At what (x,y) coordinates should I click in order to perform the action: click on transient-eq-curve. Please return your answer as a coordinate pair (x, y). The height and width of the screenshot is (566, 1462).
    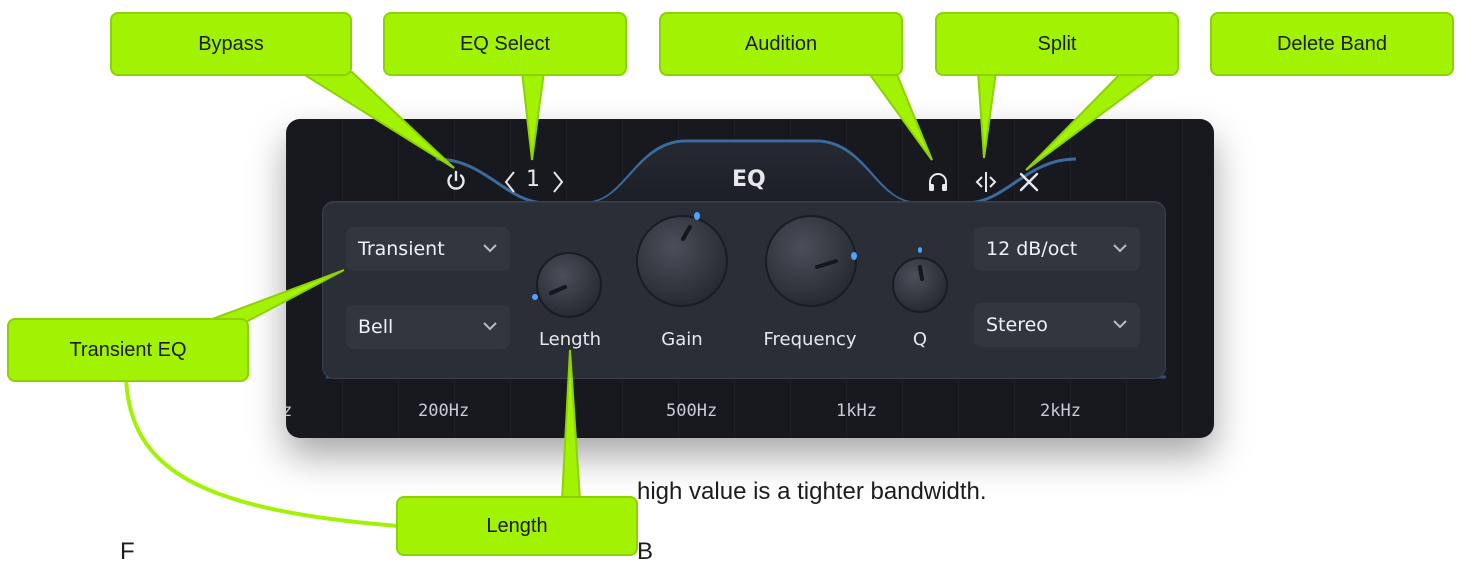
    Looking at the image, I should click on (261, 452).